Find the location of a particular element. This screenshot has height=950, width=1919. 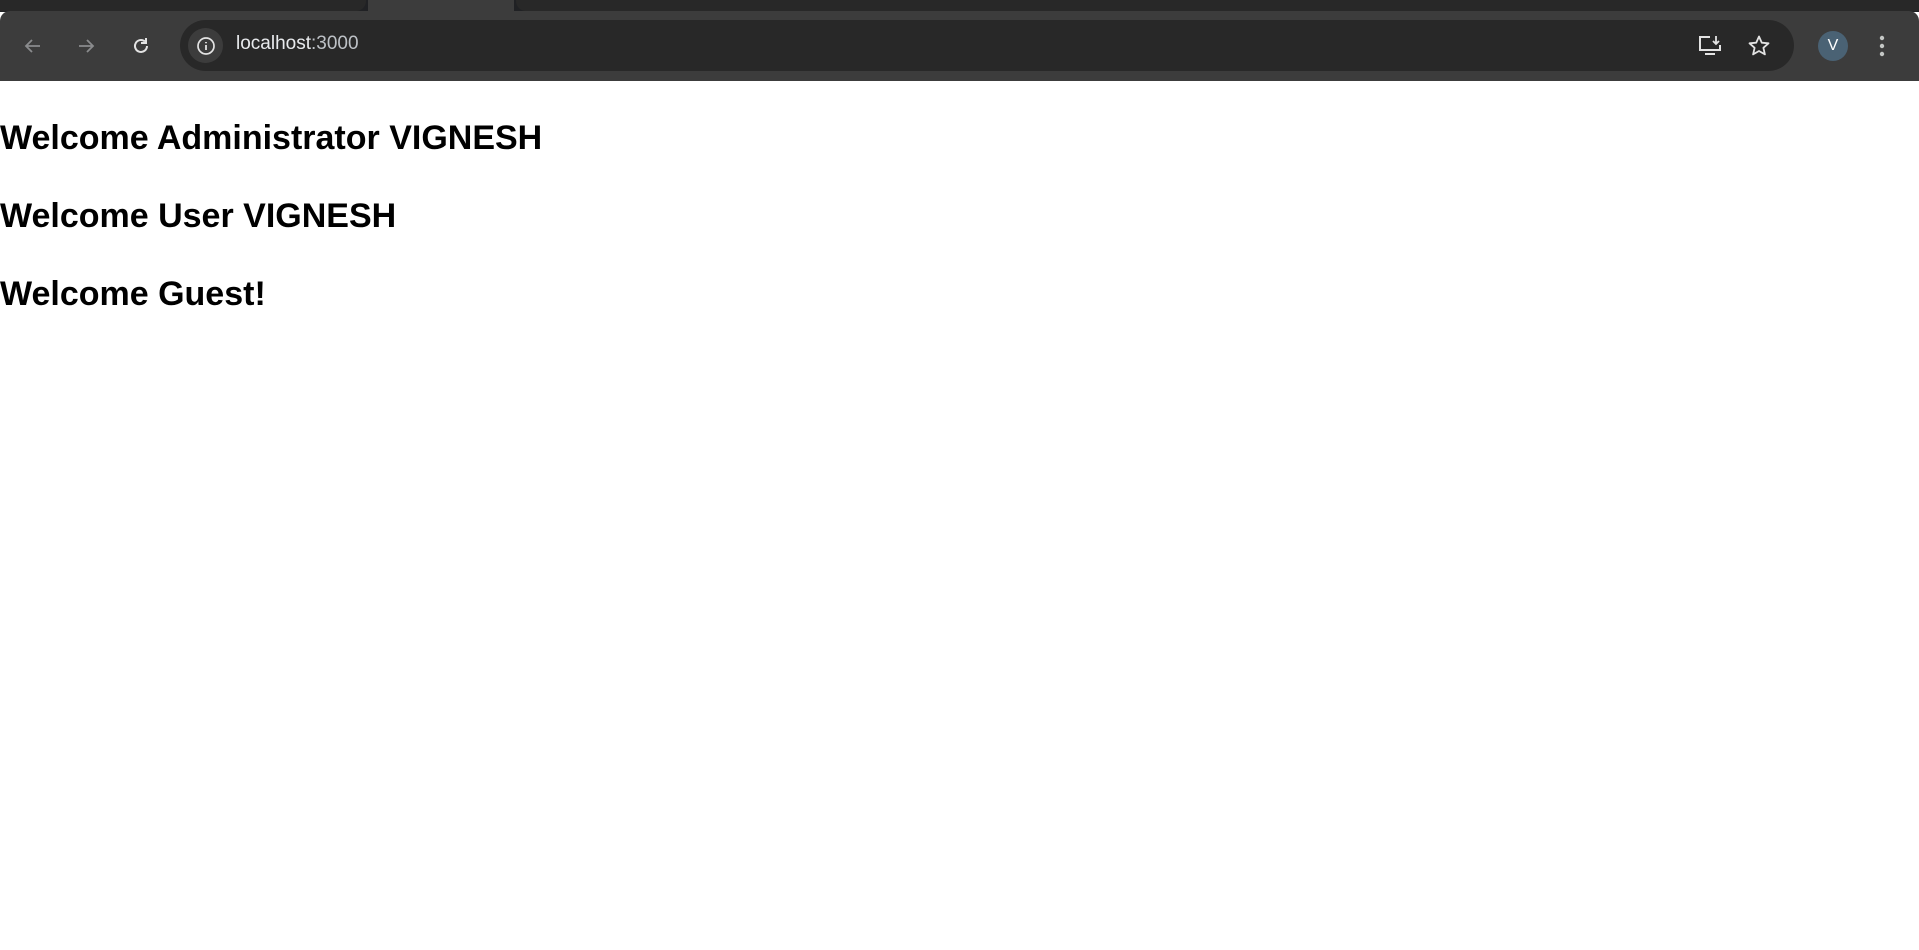

arrow-right-icon is located at coordinates (87, 46).